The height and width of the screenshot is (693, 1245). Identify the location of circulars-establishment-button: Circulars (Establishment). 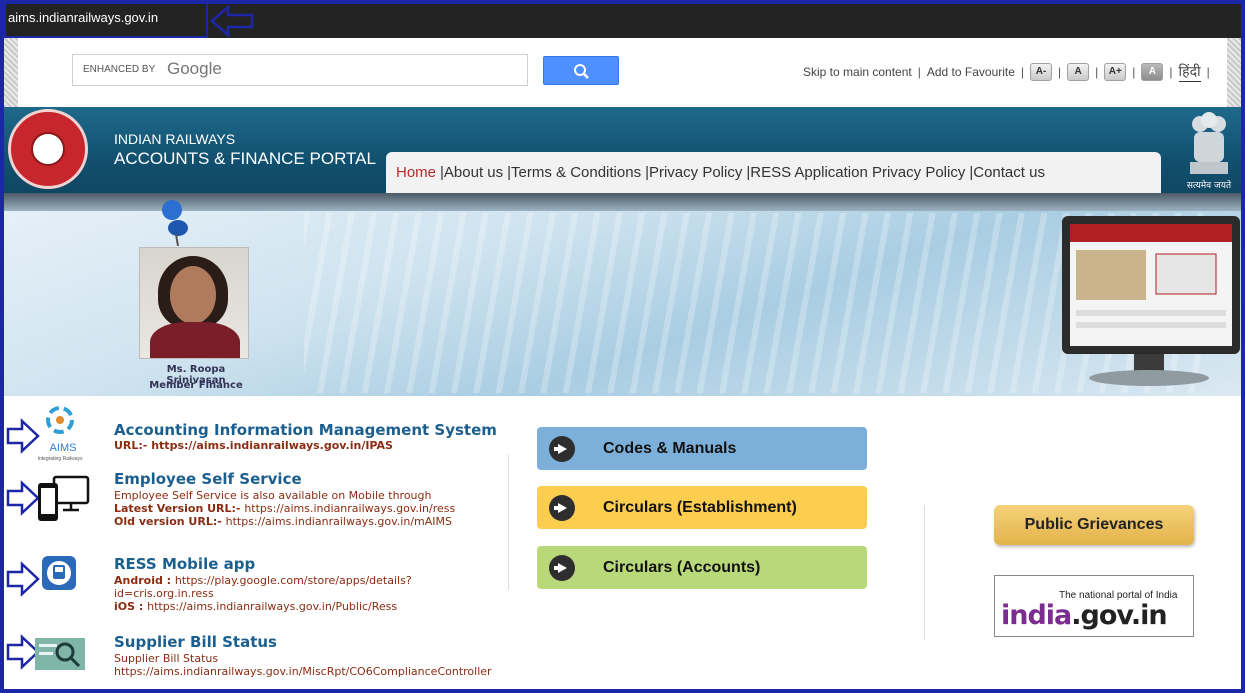
(702, 507).